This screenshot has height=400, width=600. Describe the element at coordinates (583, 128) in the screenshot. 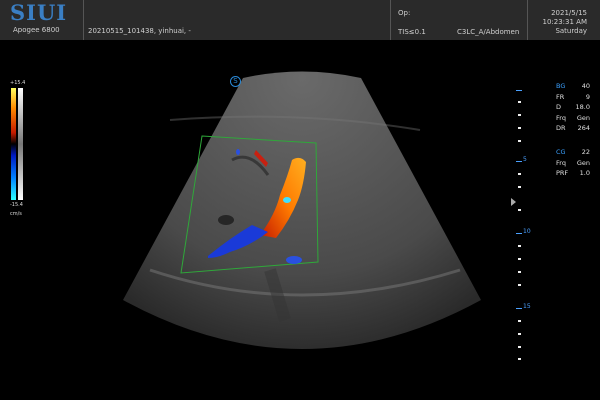

I see `param-value: 264` at that location.